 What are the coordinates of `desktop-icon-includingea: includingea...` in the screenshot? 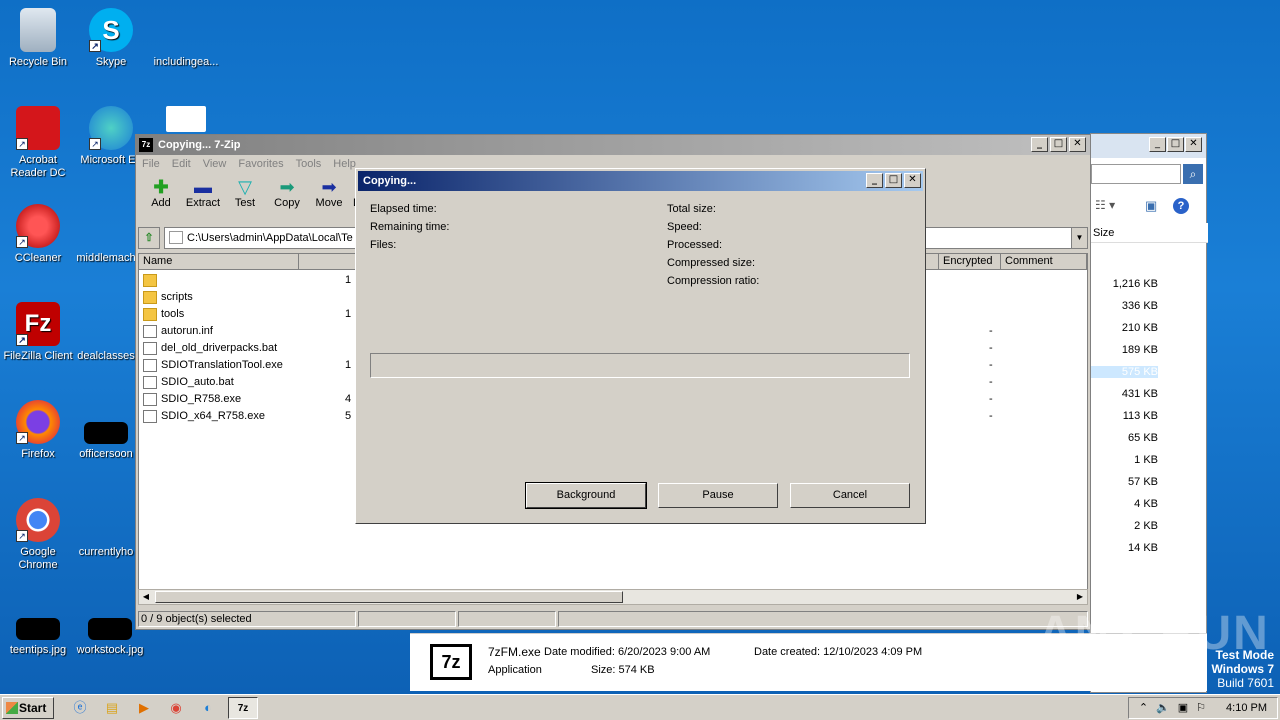 It's located at (186, 38).